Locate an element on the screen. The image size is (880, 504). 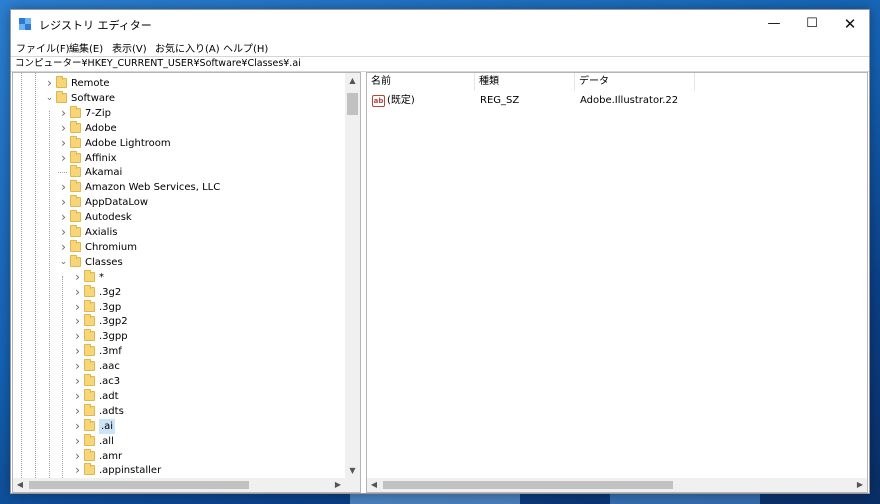
menu-file: ファイル(F) is located at coordinates (43, 47).